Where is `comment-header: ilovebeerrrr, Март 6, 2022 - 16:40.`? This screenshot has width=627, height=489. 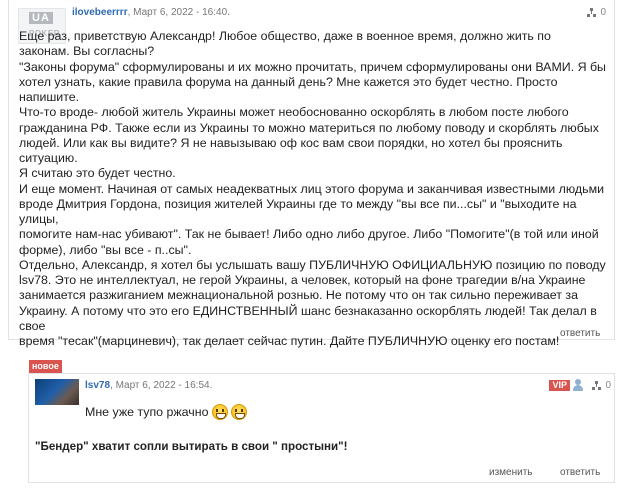
comment-header: ilovebeerrrr, Март 6, 2022 - 16:40. is located at coordinates (151, 12).